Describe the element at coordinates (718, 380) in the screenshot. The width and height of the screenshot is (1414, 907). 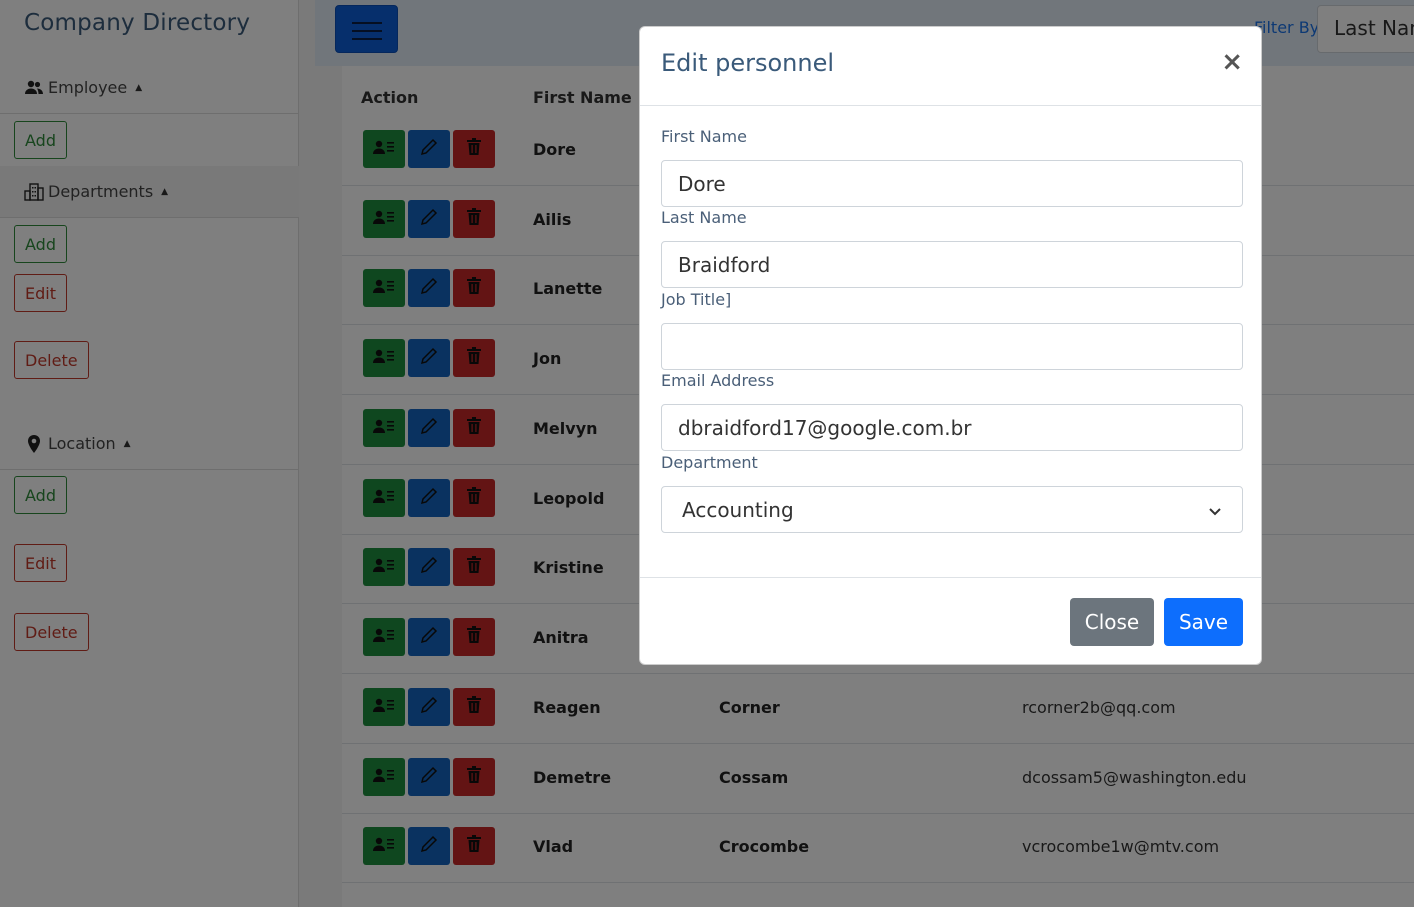
I see `email-label: Email Address` at that location.